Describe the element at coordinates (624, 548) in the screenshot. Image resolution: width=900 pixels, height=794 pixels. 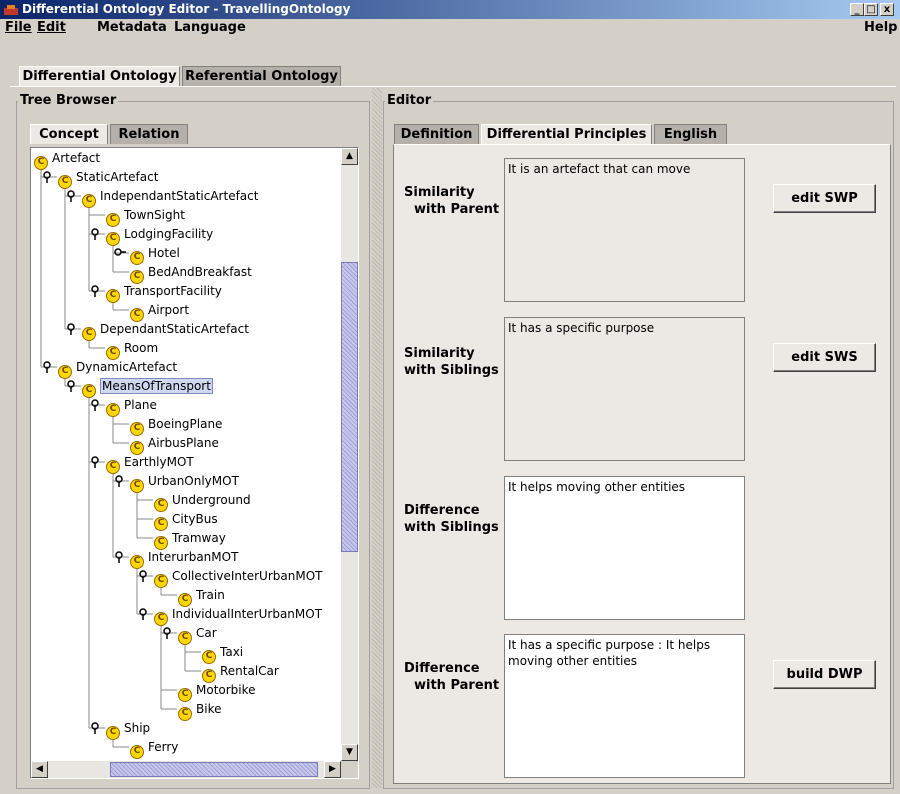
I see `difference-with-siblings-text: It helps moving other entities` at that location.